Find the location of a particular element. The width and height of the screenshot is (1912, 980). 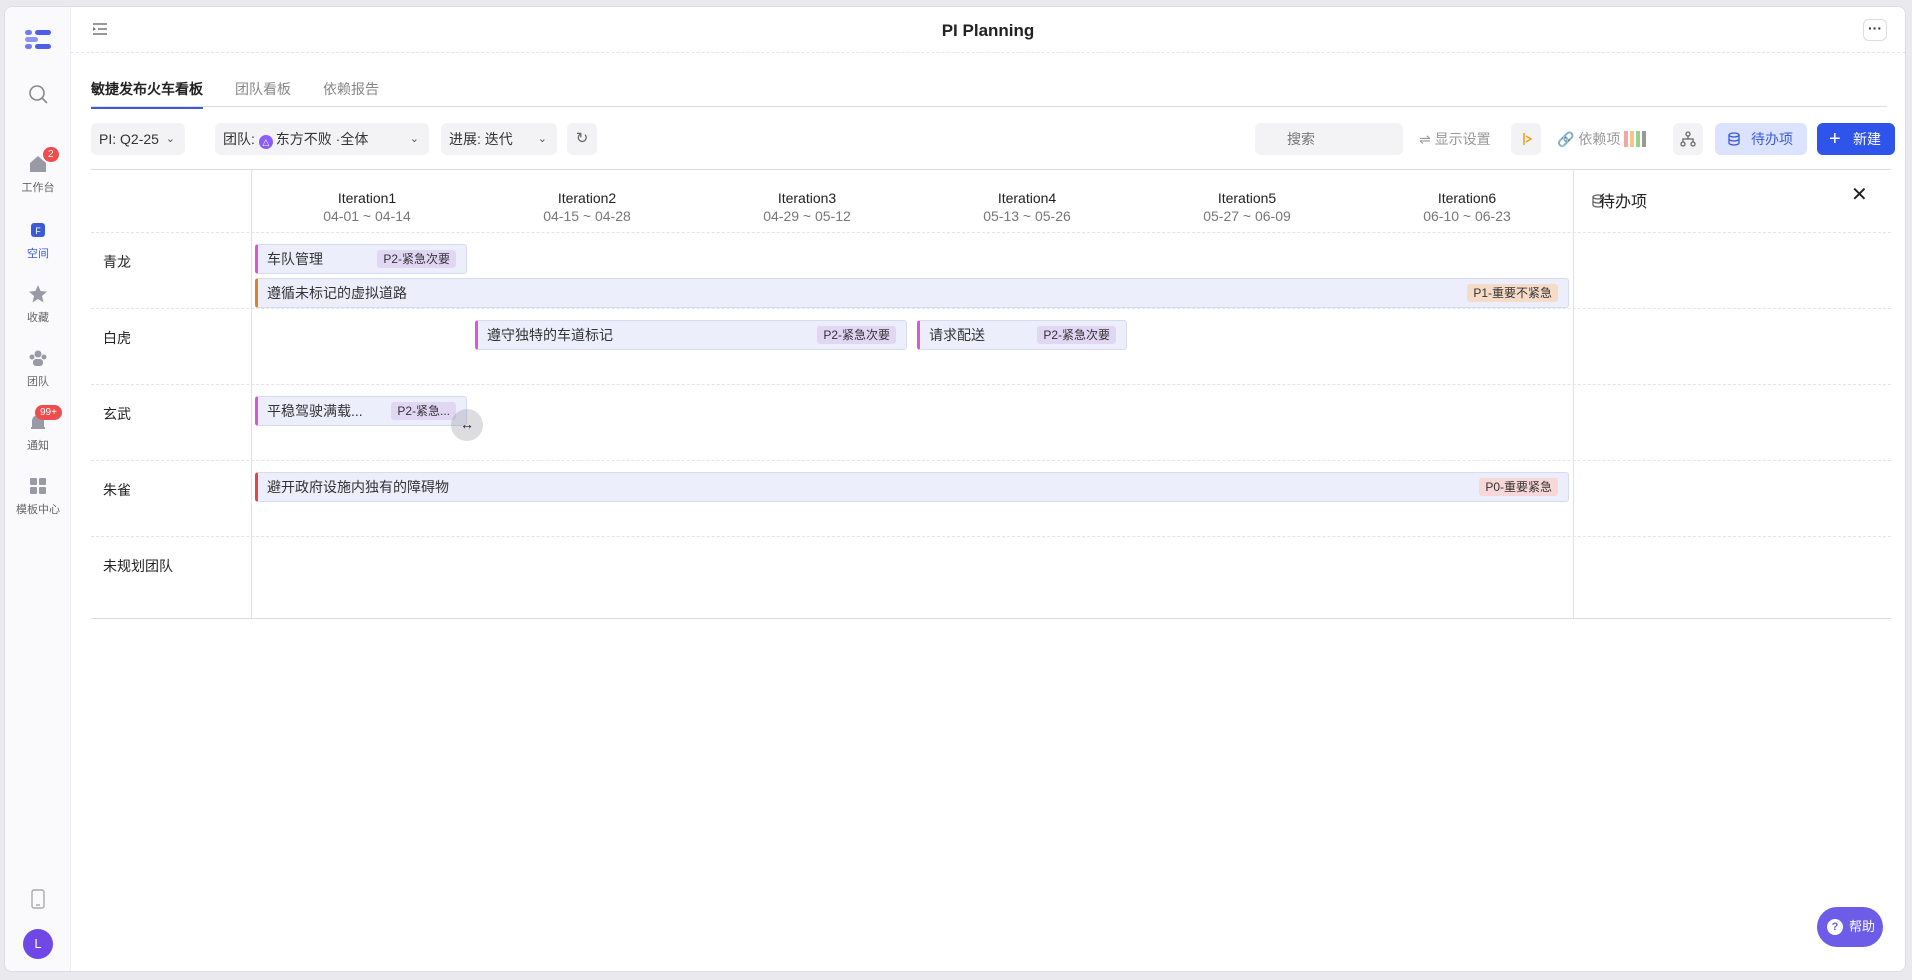

sidebar: 2 工作台 F 空间 收藏 团队 99+ 通知 模板中心 L is located at coordinates (38, 489).